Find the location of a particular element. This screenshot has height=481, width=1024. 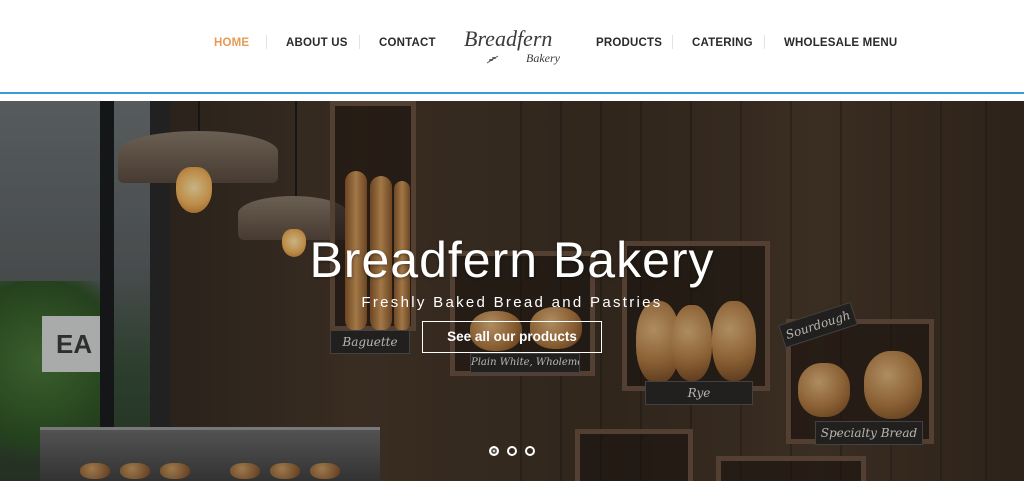

site-logo: Breadfern Bakery is located at coordinates (515, 47).